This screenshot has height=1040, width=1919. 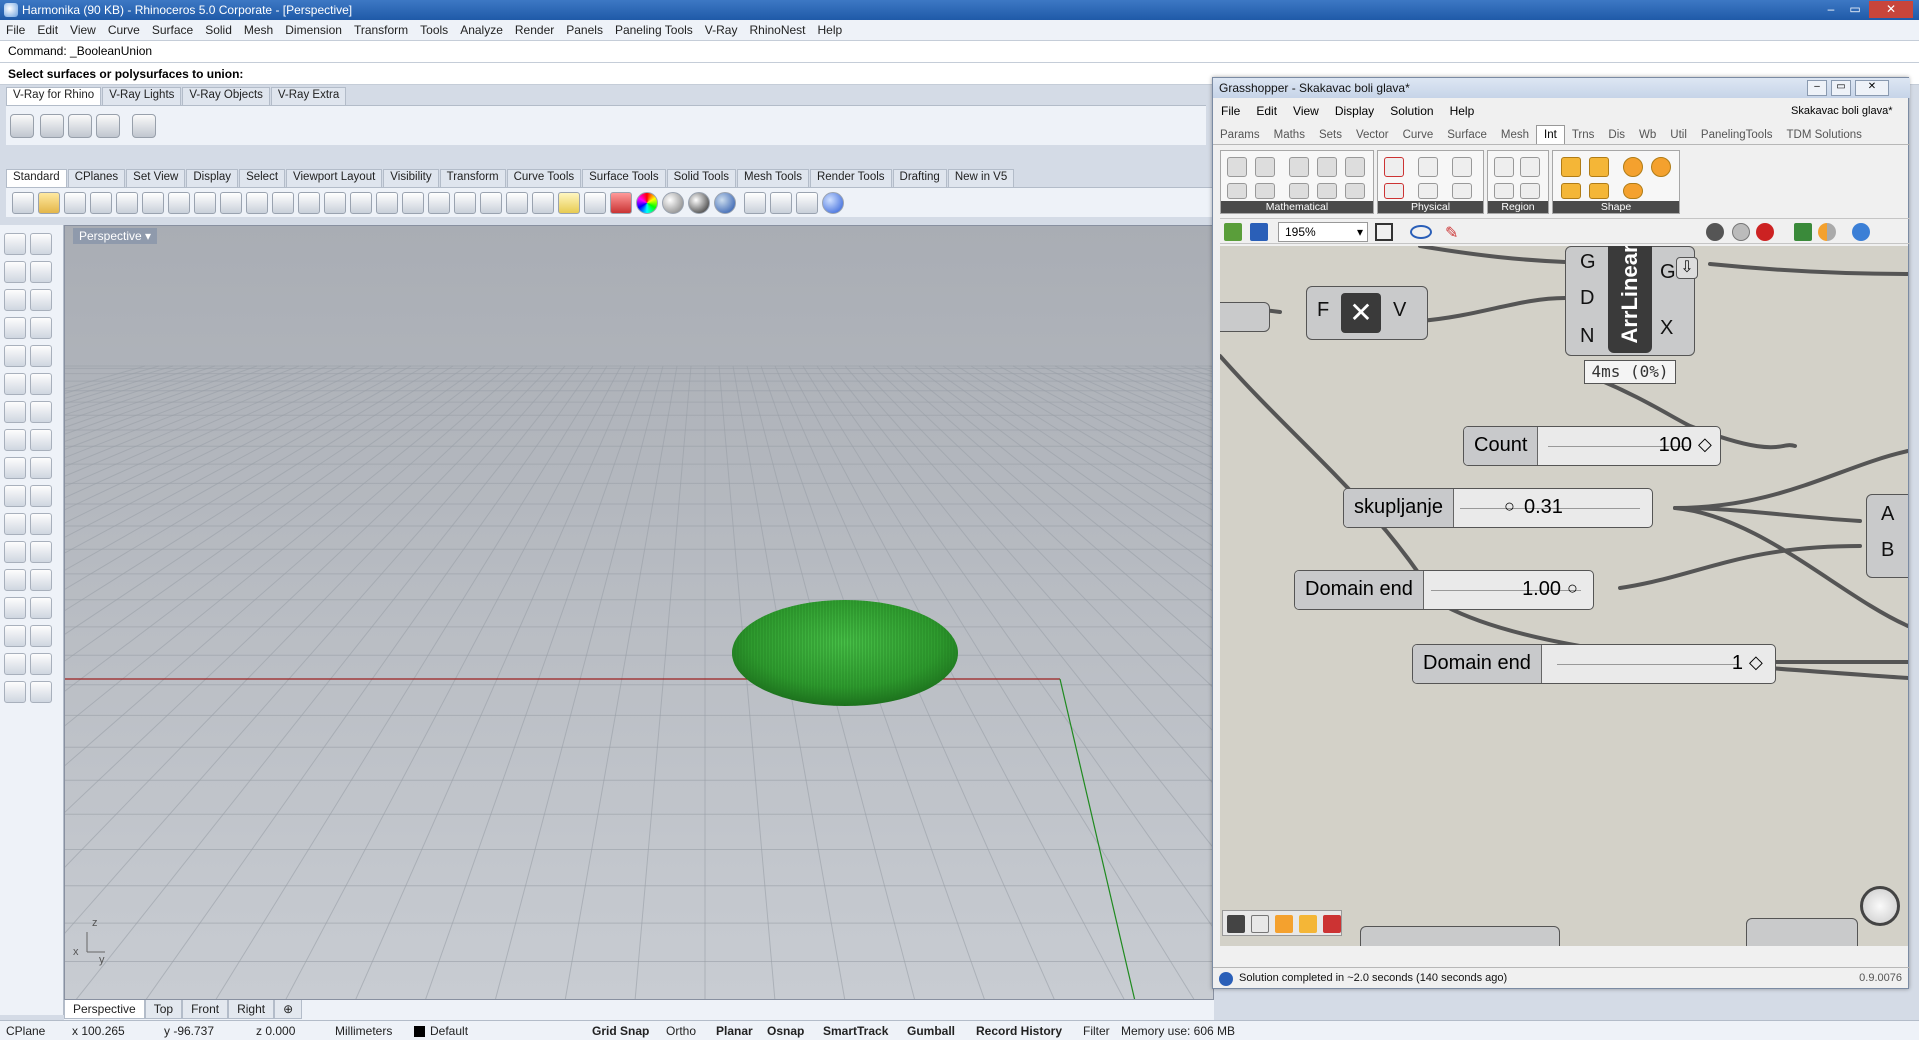 What do you see at coordinates (153, 203) in the screenshot?
I see `cut-icon` at bounding box center [153, 203].